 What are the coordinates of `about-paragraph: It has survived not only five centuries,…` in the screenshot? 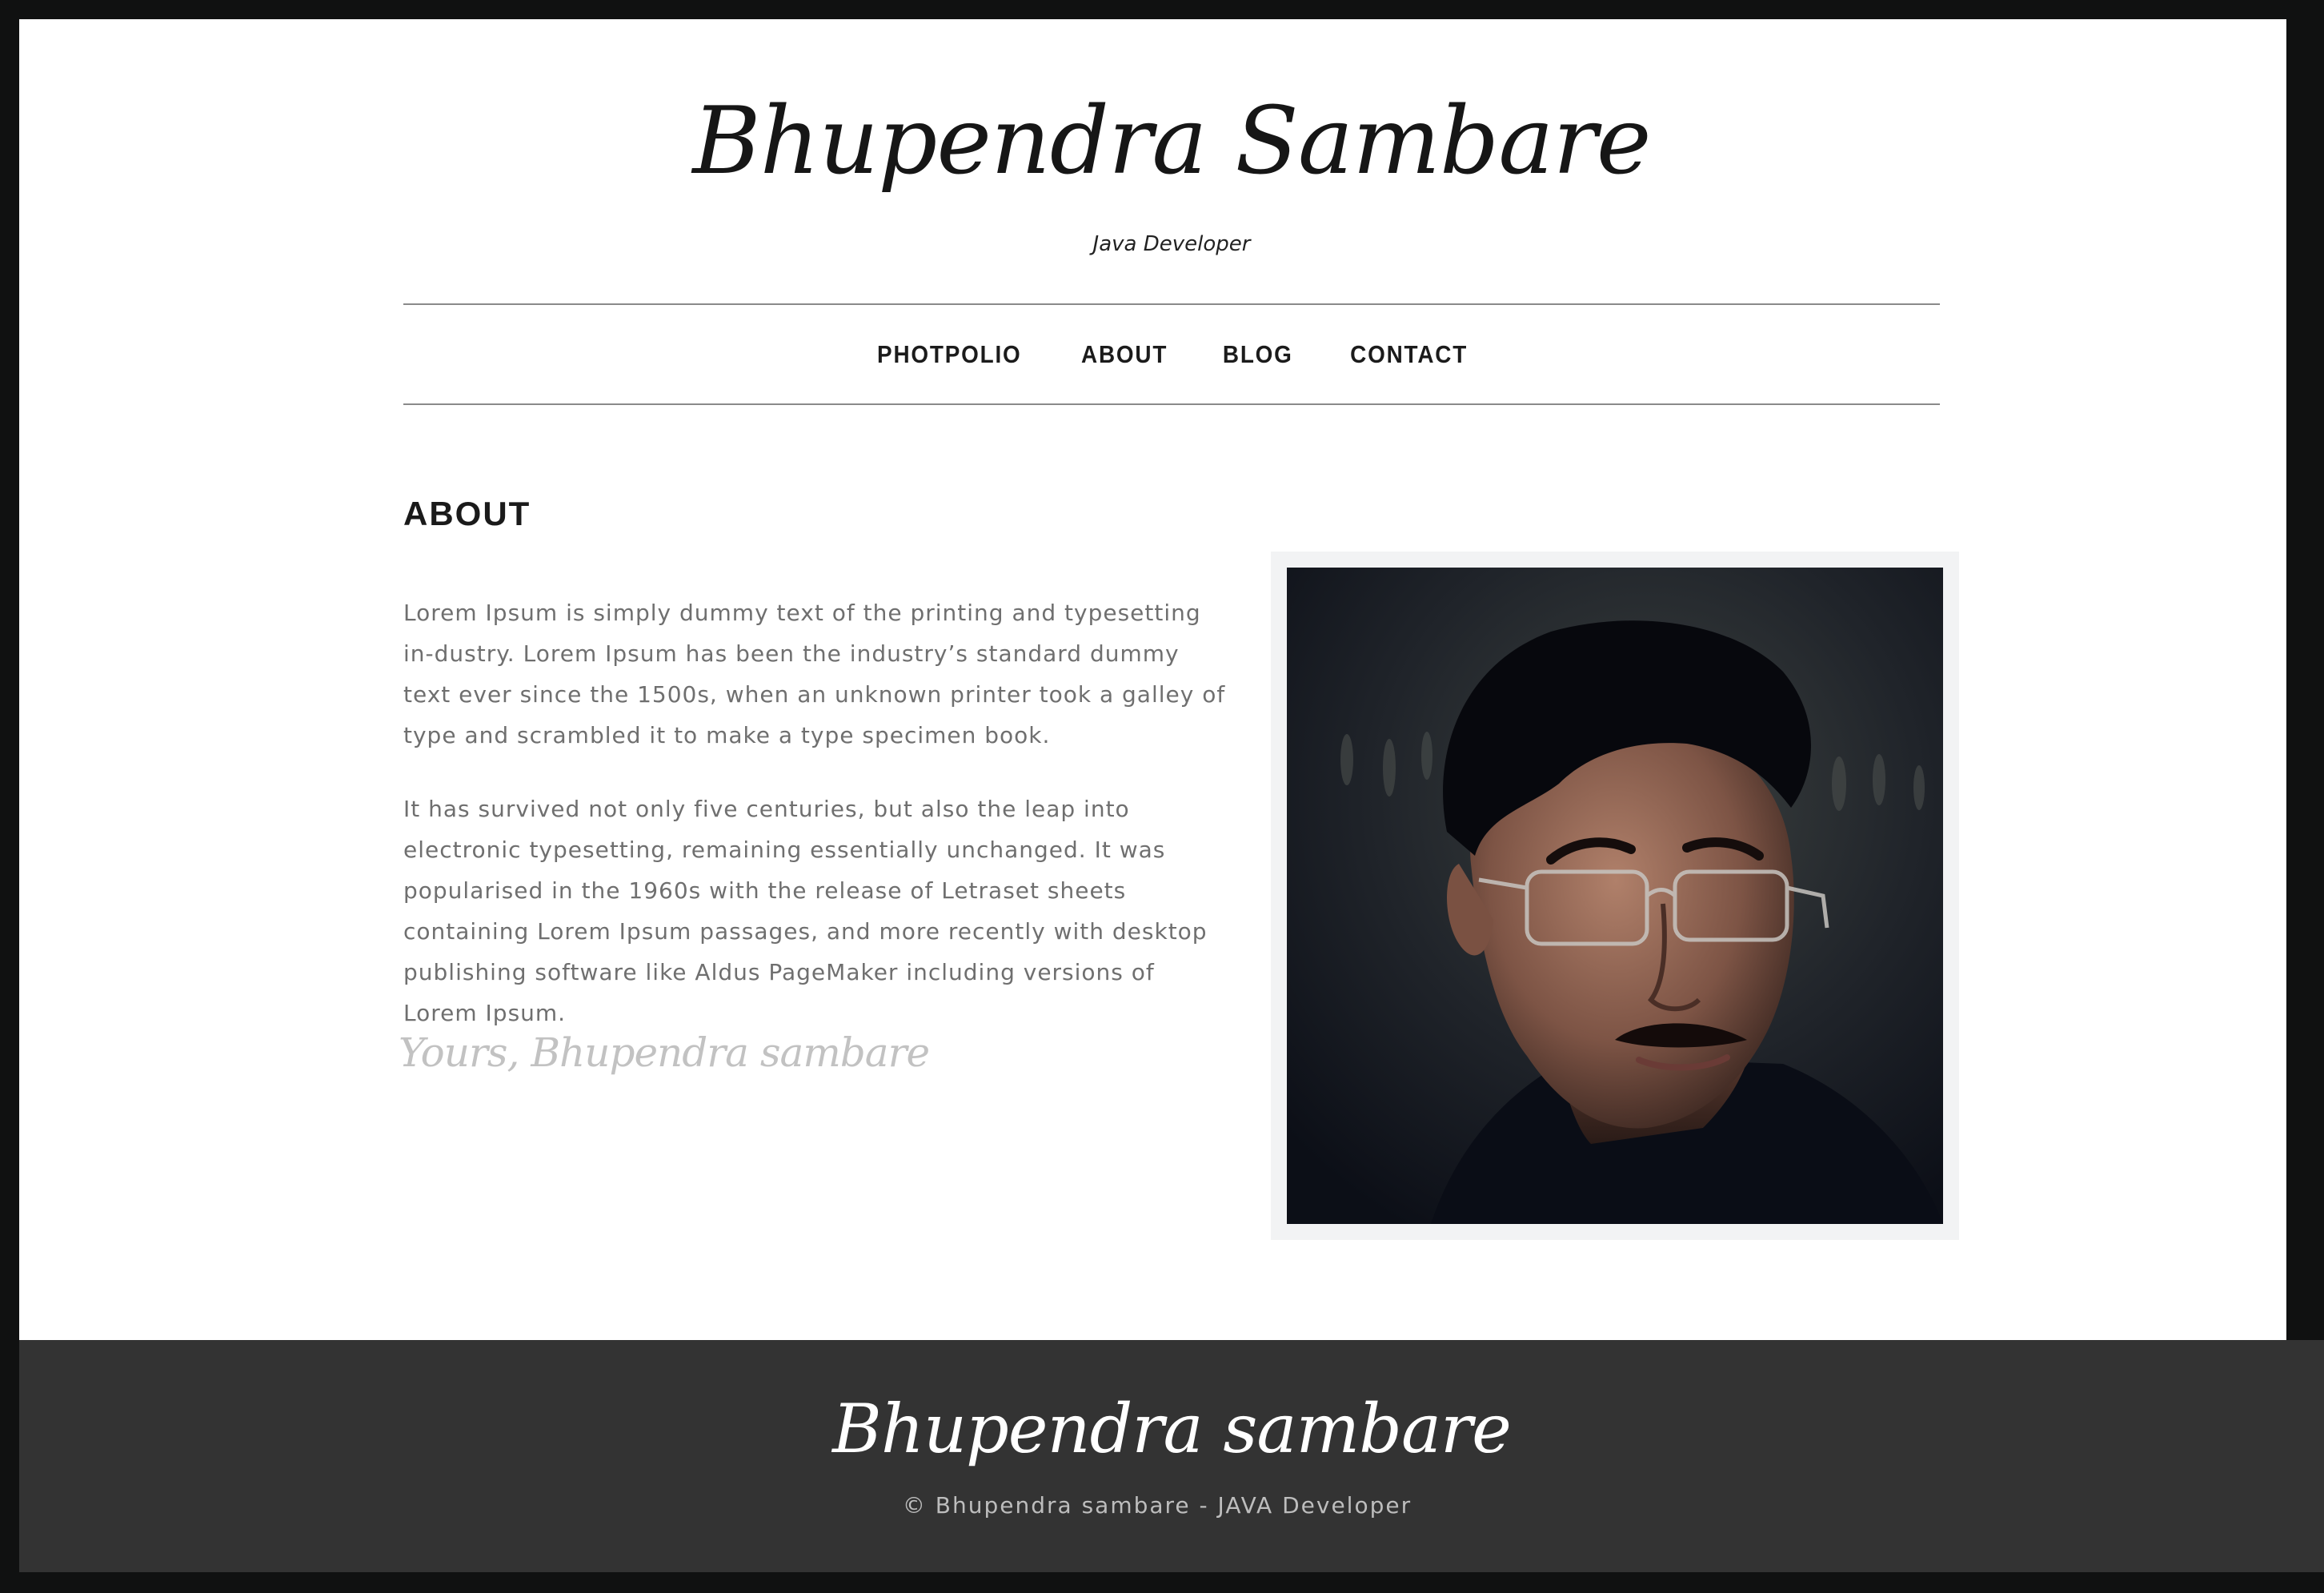 It's located at (806, 911).